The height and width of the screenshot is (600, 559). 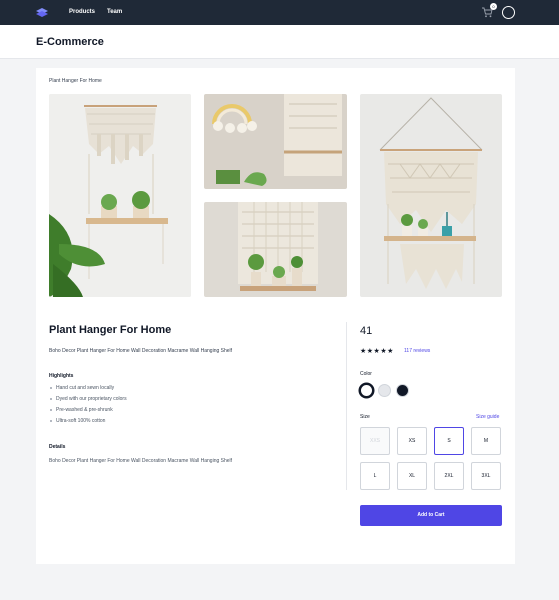 I want to click on breadcrumb: Plant Hanger For Home, so click(x=75, y=81).